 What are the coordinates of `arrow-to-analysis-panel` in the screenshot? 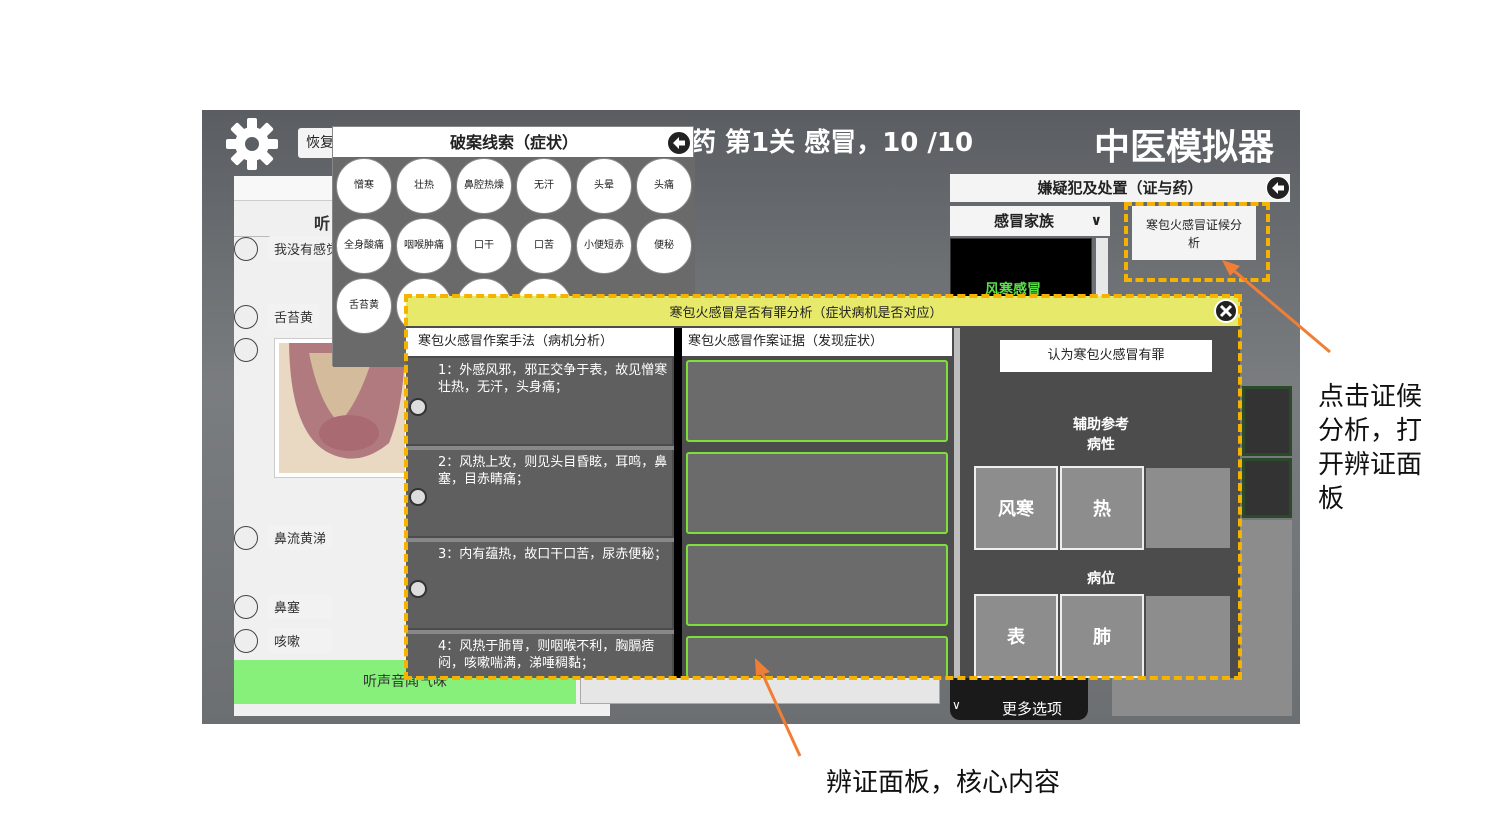 It's located at (779, 710).